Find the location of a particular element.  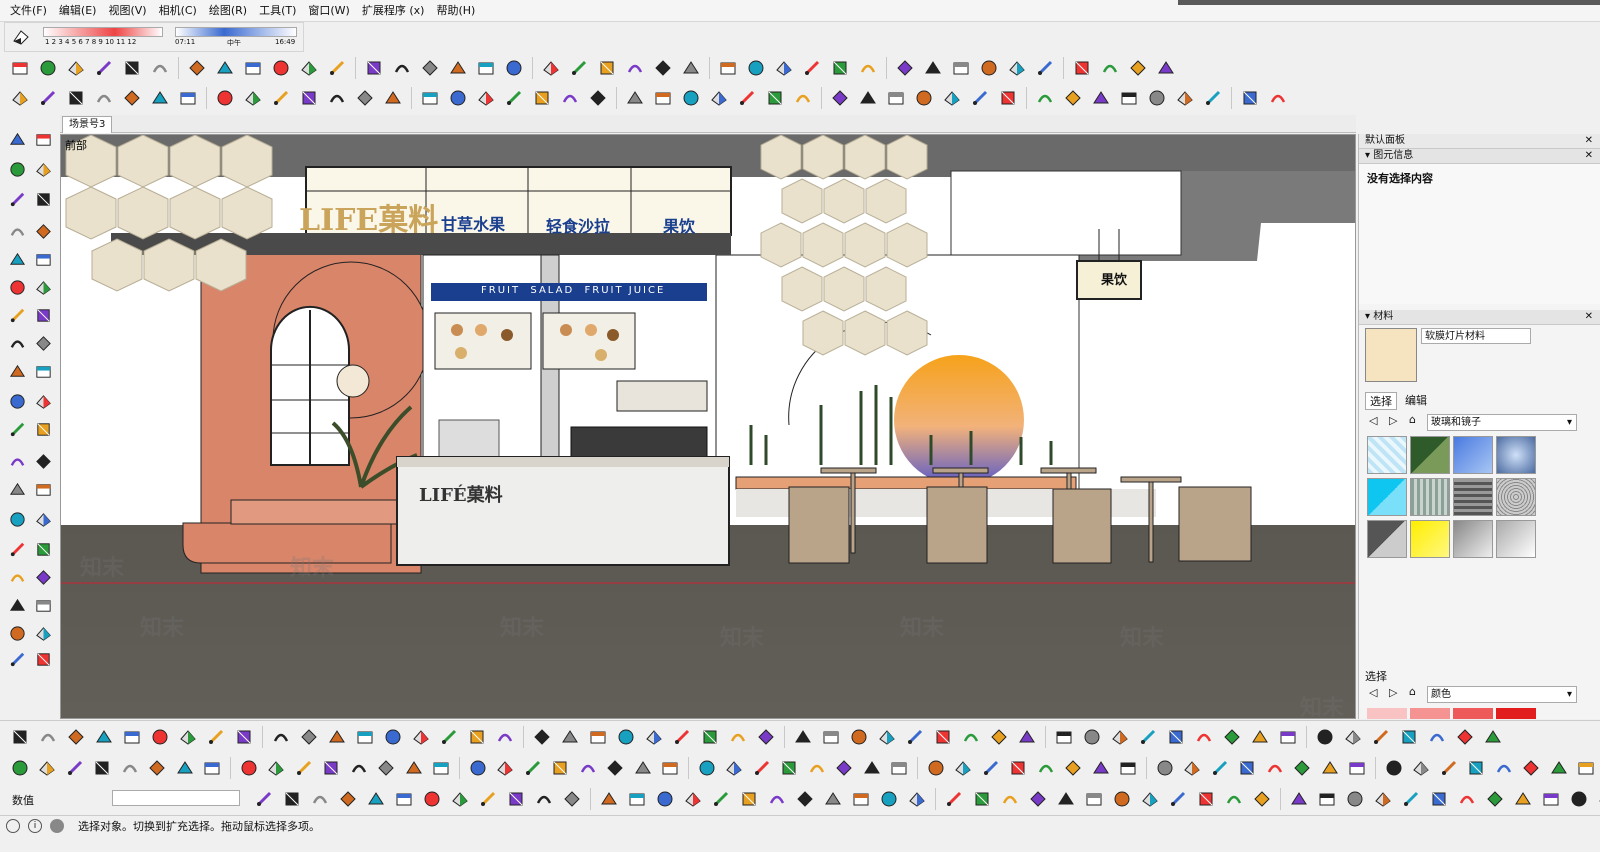

zoom-window-icon is located at coordinates (17, 519).